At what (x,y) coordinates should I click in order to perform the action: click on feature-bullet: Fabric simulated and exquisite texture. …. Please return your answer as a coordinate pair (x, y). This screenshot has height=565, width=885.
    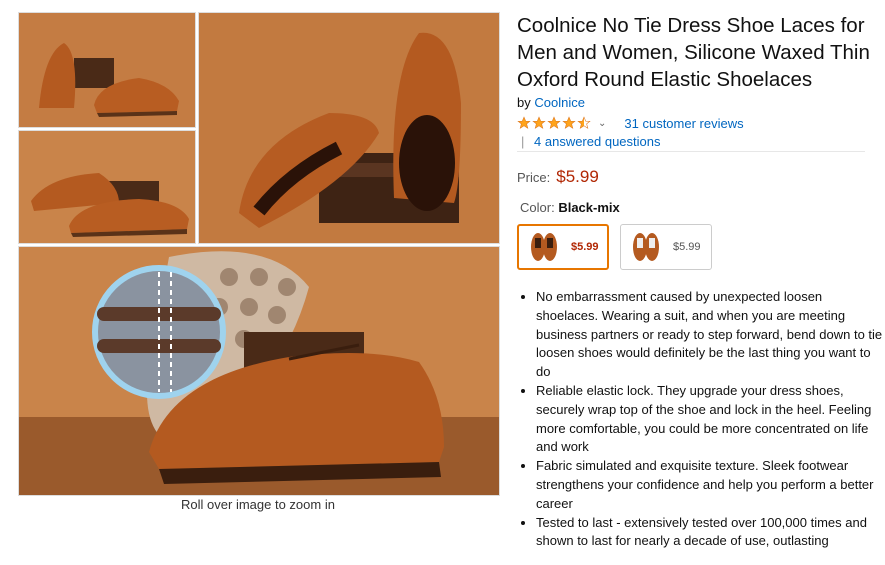
    Looking at the image, I should click on (710, 485).